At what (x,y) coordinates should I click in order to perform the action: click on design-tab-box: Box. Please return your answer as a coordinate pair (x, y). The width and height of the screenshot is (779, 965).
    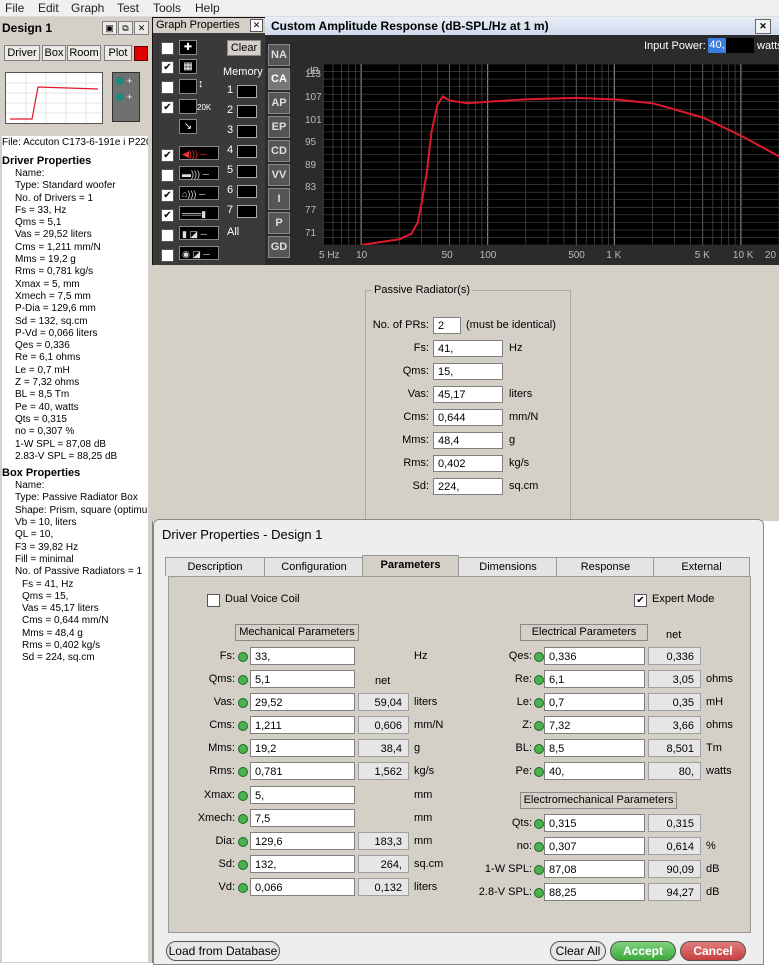
    Looking at the image, I should click on (54, 53).